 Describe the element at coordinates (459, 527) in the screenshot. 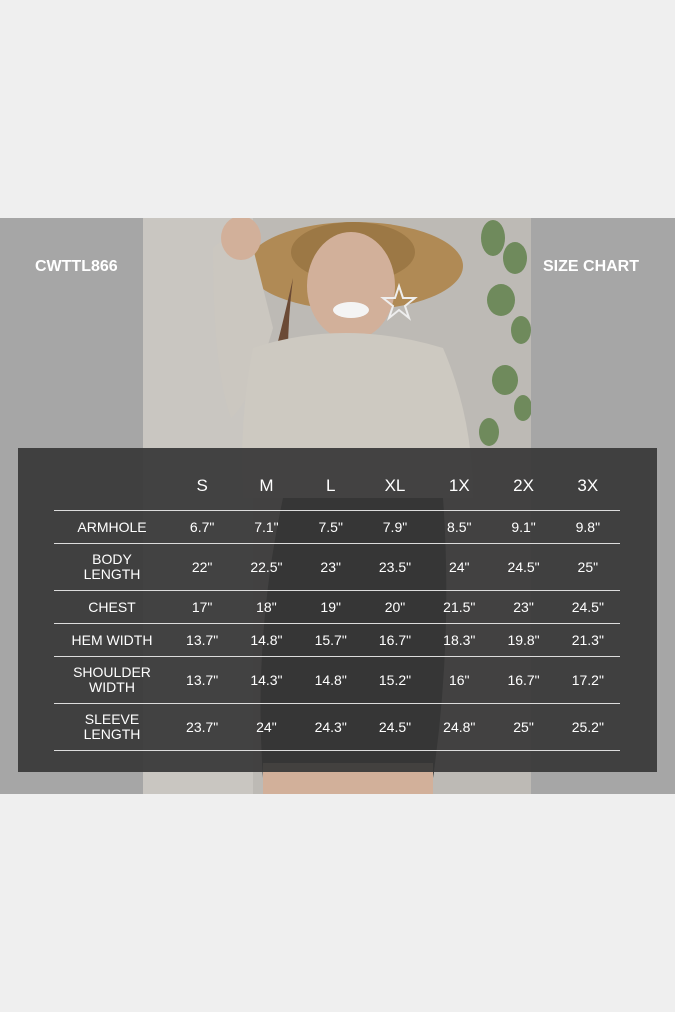

I see `cell-value: 8.5"` at that location.